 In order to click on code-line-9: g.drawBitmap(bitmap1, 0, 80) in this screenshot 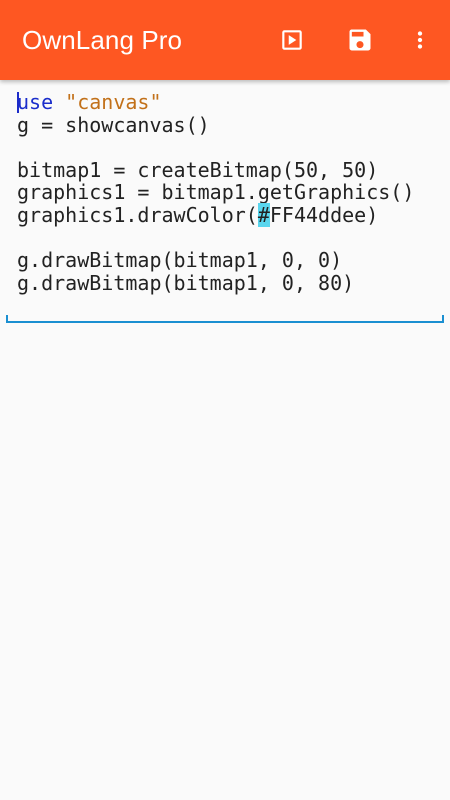, I will do `click(186, 282)`.